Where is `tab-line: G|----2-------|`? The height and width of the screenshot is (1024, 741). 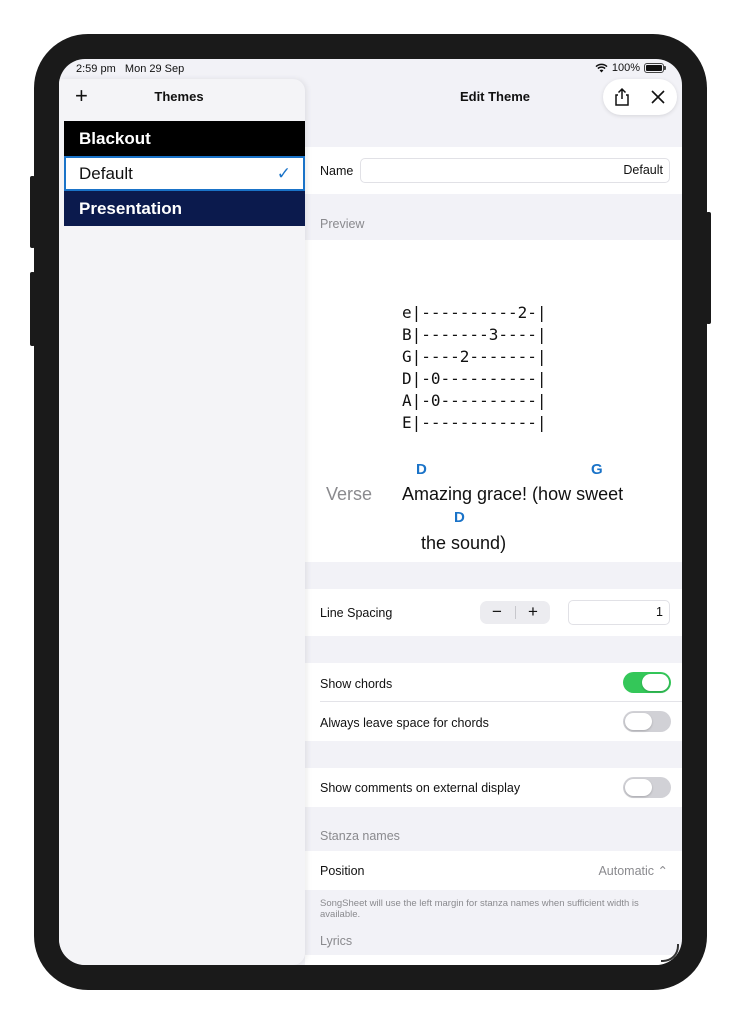
tab-line: G|----2-------| is located at coordinates (474, 356).